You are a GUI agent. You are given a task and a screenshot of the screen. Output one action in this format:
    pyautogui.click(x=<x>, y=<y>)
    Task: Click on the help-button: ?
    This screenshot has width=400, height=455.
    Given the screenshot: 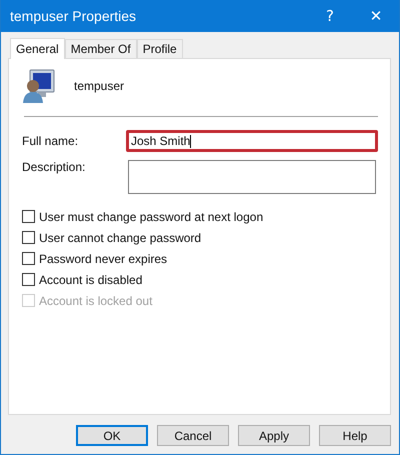 What is the action you would take?
    pyautogui.click(x=330, y=16)
    